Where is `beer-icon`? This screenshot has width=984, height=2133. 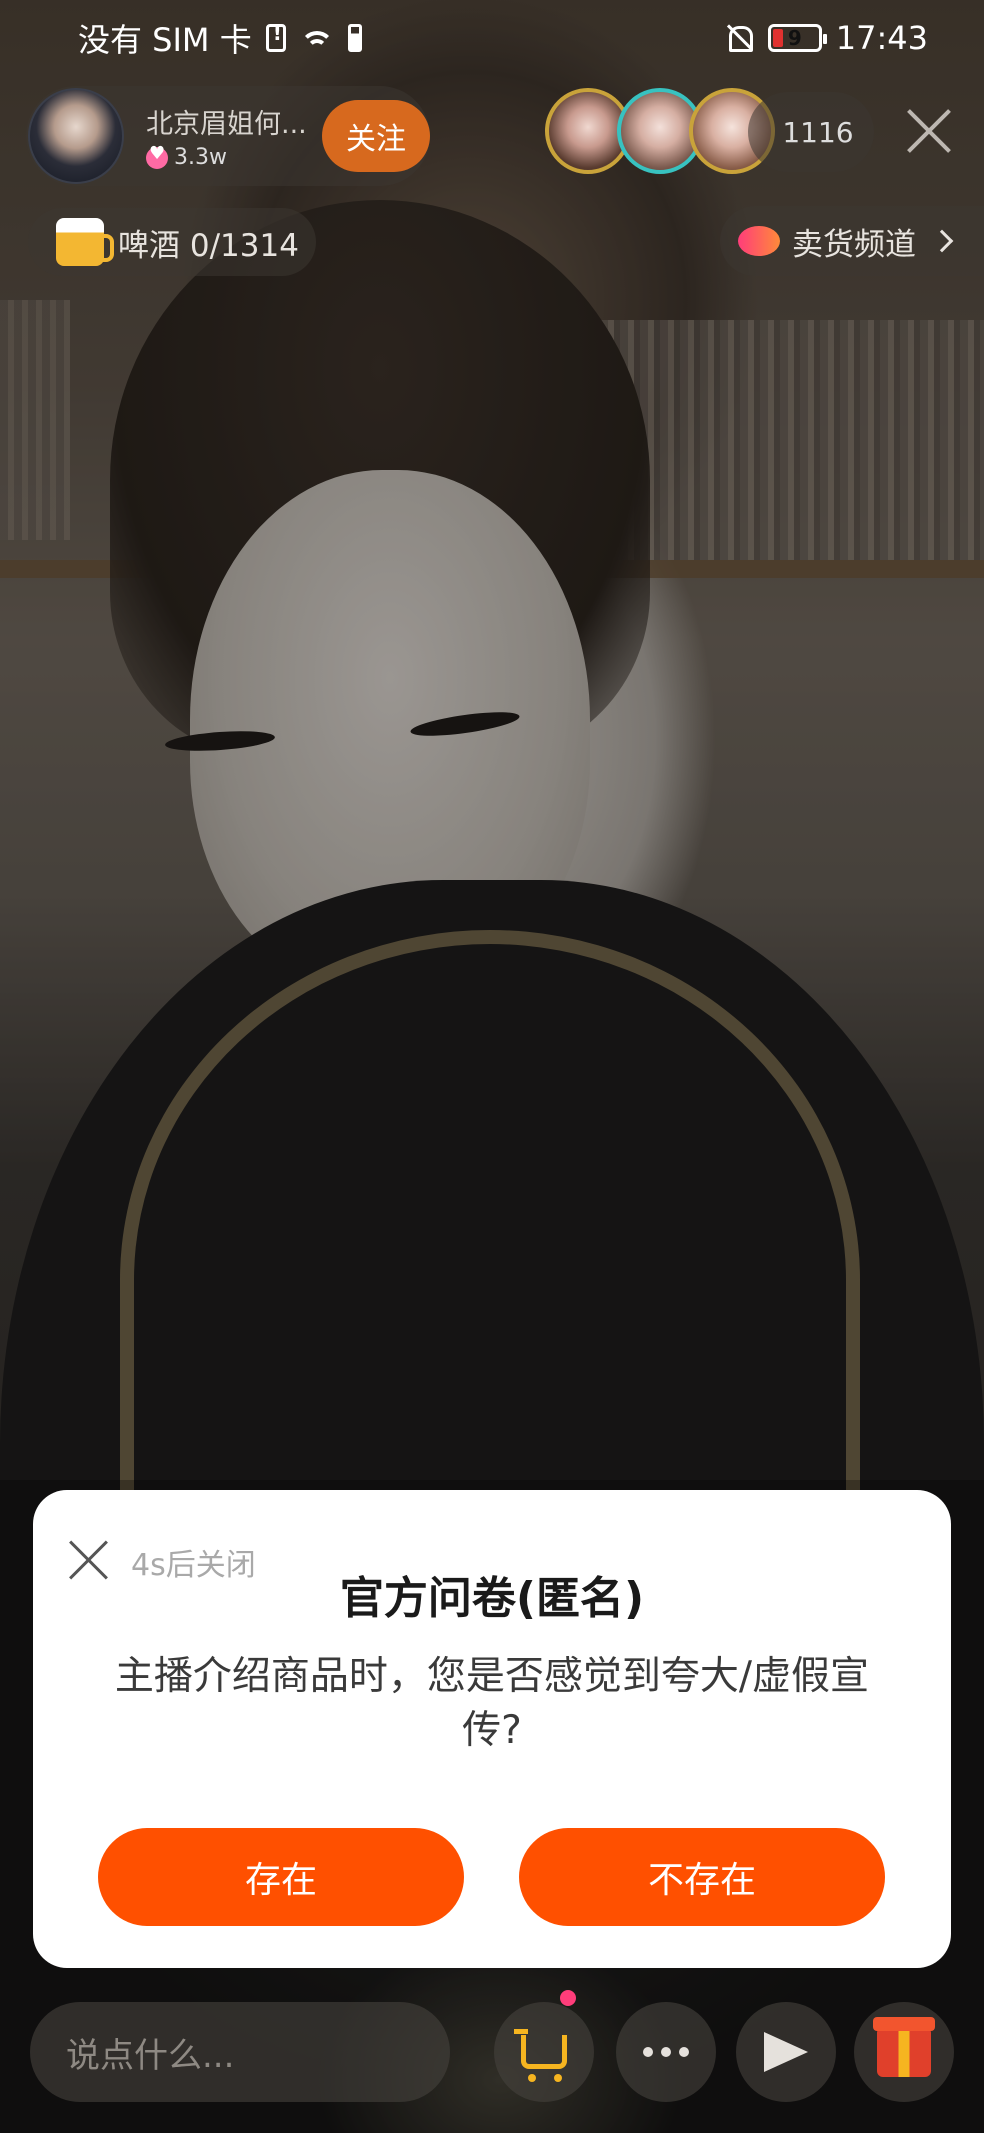
beer-icon is located at coordinates (85, 242).